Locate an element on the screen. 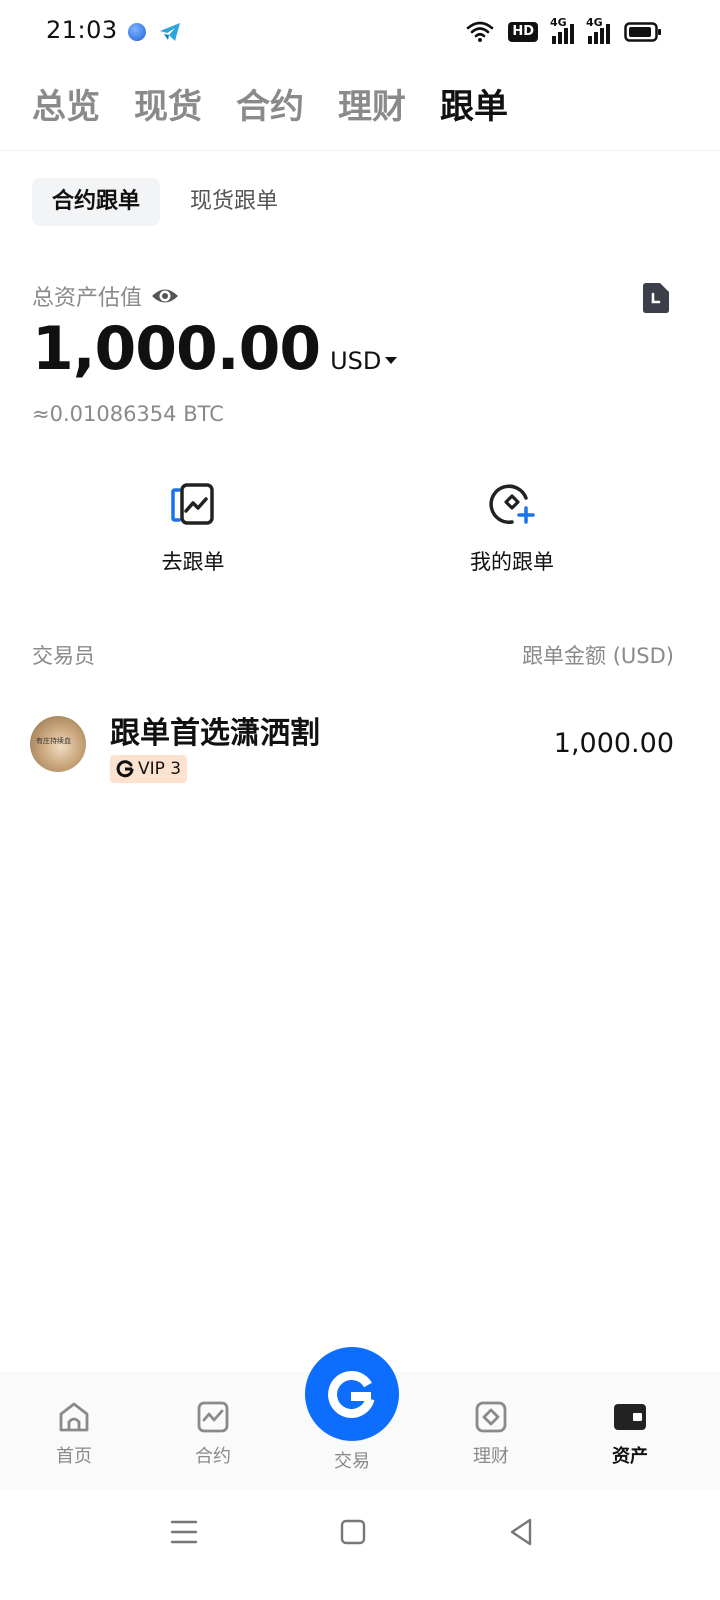  nav-earn-label: 理财 is located at coordinates (491, 1456).